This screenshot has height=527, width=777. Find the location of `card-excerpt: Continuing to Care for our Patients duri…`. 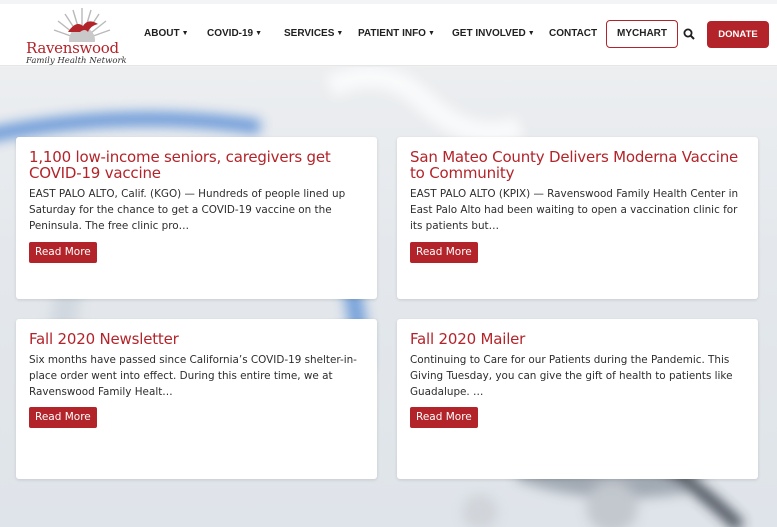

card-excerpt: Continuing to Care for our Patients duri… is located at coordinates (571, 376).